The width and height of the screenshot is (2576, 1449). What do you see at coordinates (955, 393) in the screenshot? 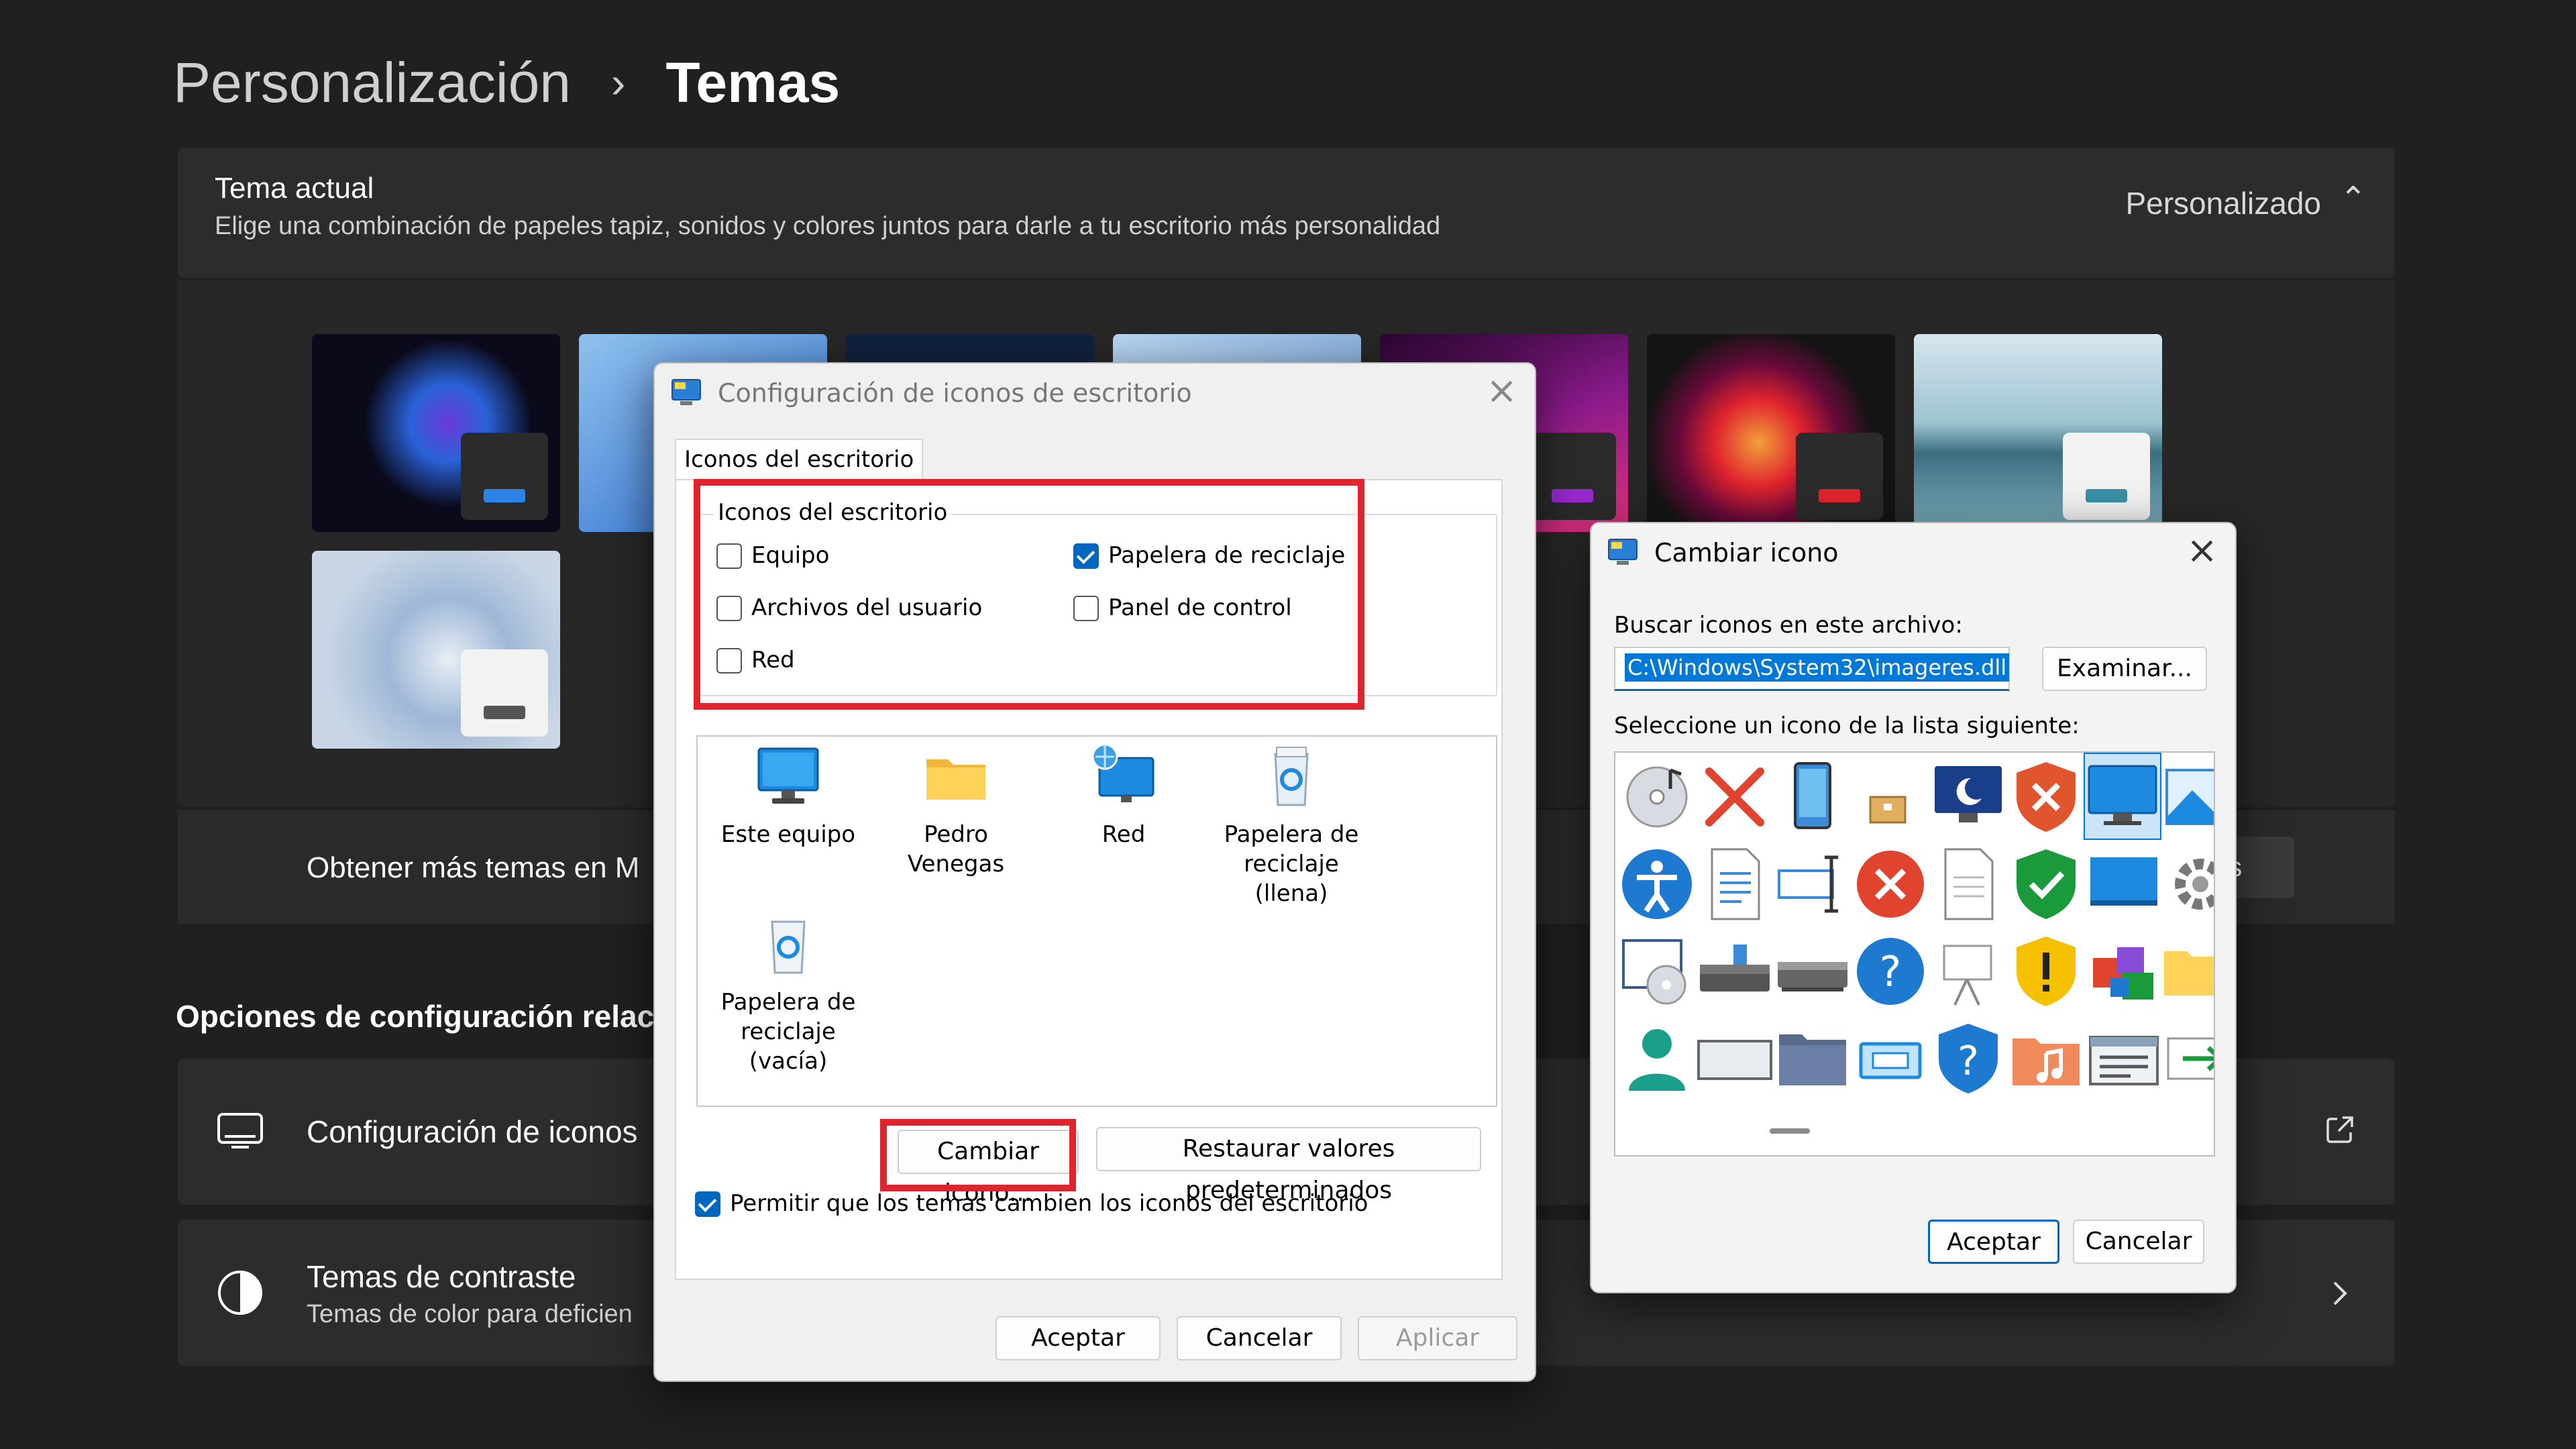
I see `dialog-title: Configuración de iconos de escritorio` at bounding box center [955, 393].